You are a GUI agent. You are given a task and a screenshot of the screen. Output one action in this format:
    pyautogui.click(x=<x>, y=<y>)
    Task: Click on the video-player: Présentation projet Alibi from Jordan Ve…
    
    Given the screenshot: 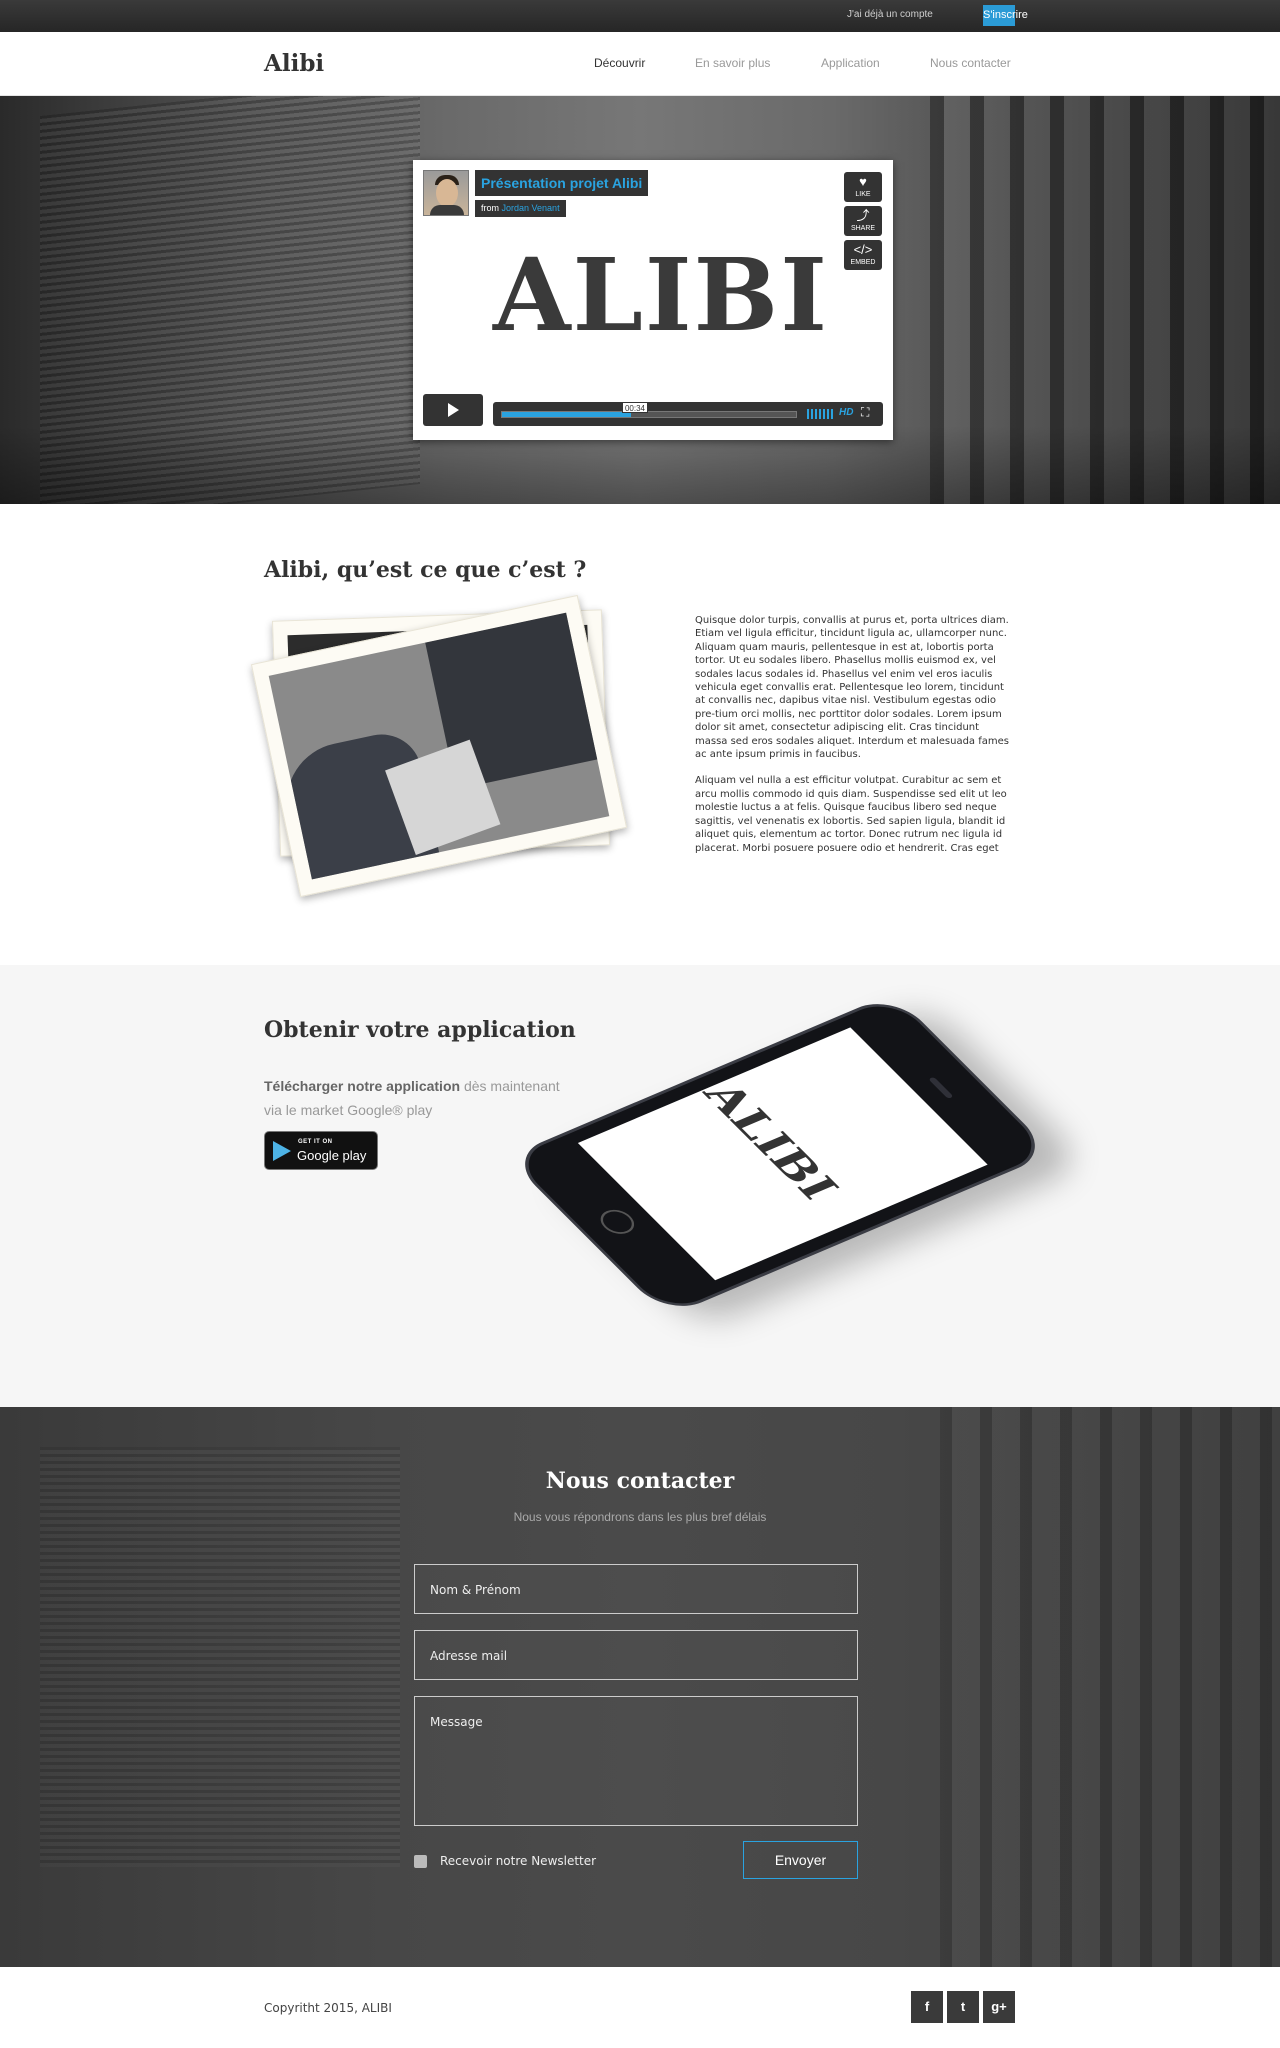 What is the action you would take?
    pyautogui.click(x=653, y=300)
    